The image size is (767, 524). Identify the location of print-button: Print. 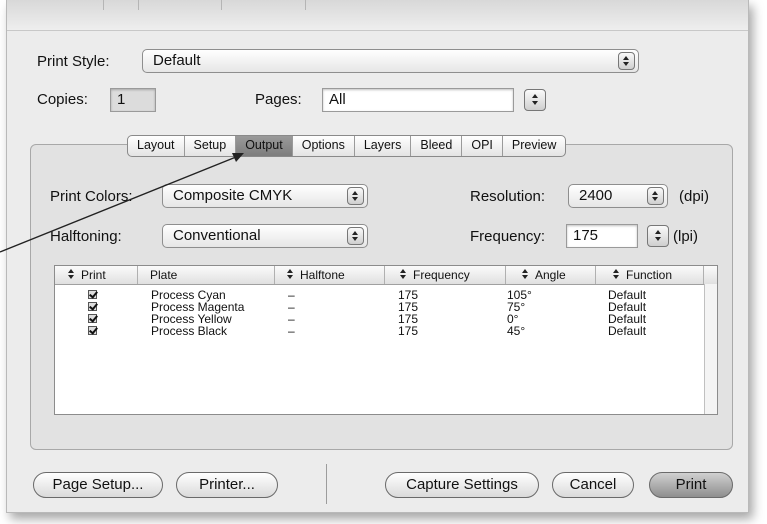
(691, 485).